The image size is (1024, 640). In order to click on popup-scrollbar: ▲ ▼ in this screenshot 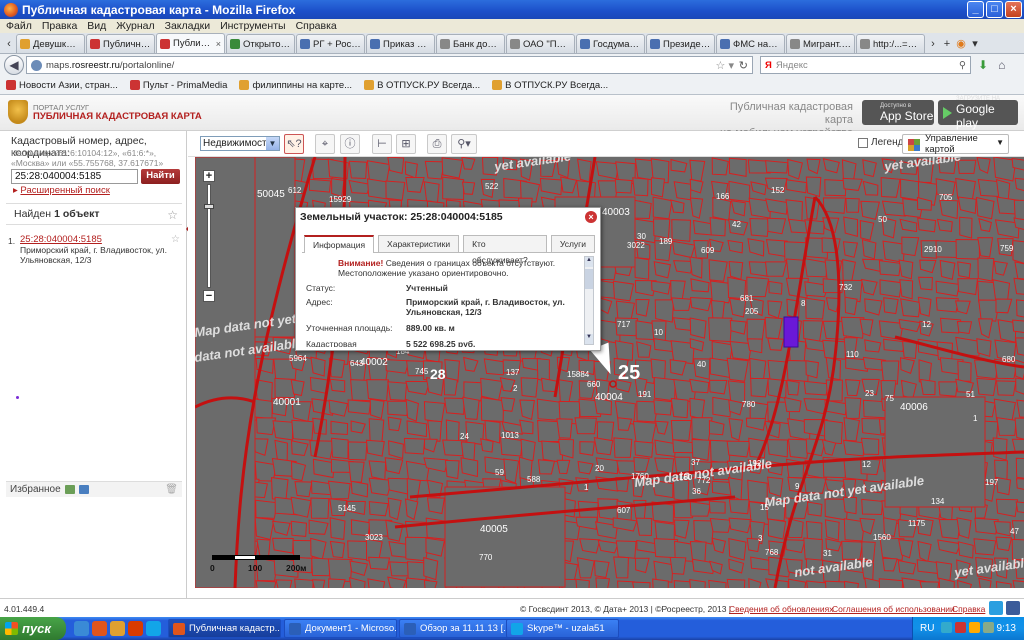, I will do `click(589, 300)`.